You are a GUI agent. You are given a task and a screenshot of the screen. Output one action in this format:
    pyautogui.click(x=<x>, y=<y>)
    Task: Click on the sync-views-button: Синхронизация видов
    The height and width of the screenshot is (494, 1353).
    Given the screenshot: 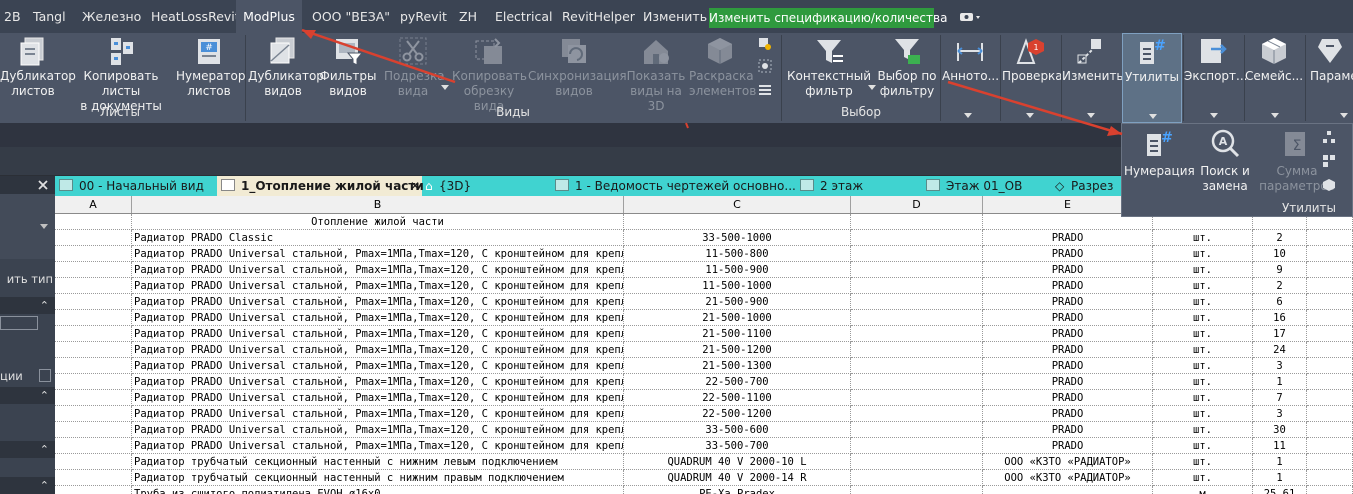 What is the action you would take?
    pyautogui.click(x=577, y=68)
    